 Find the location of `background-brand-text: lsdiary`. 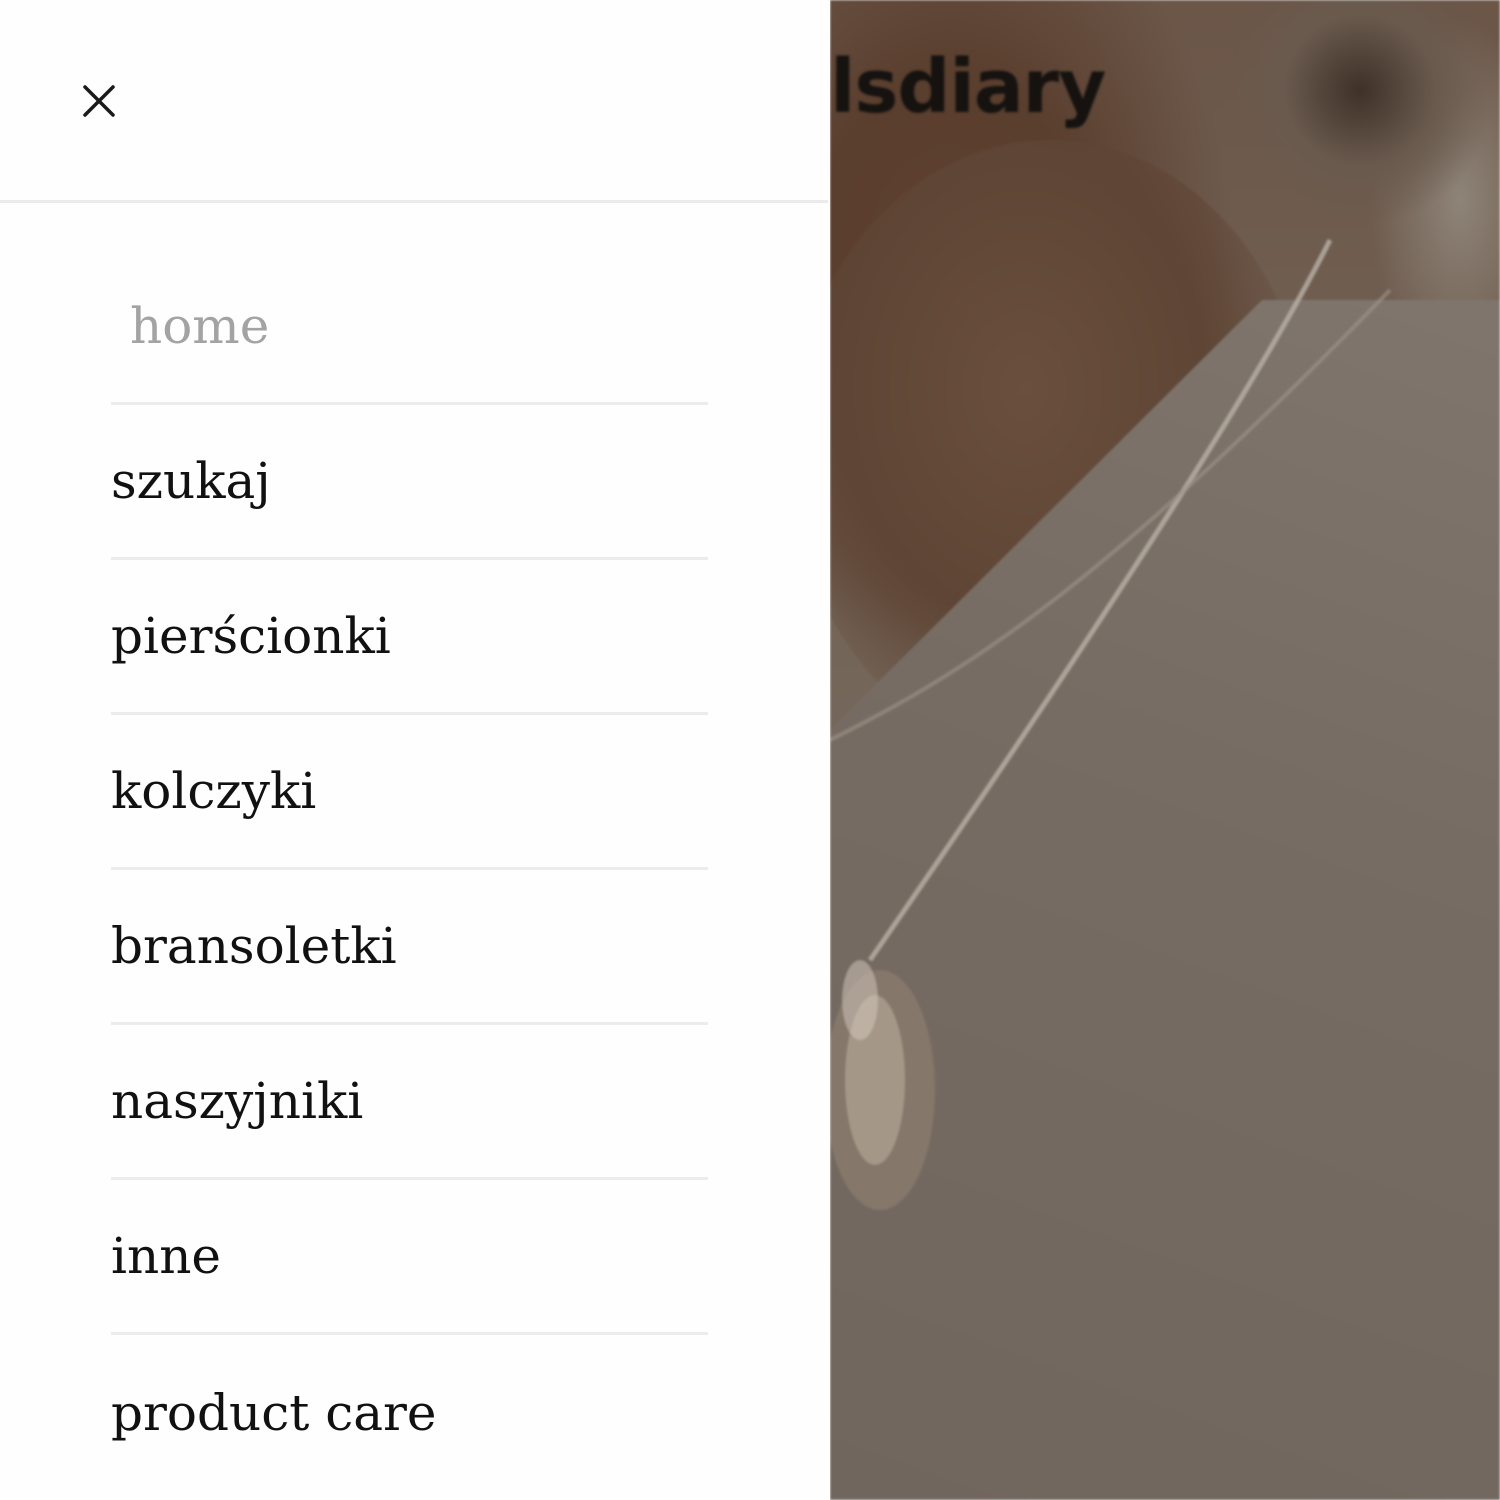

background-brand-text: lsdiary is located at coordinates (968, 87).